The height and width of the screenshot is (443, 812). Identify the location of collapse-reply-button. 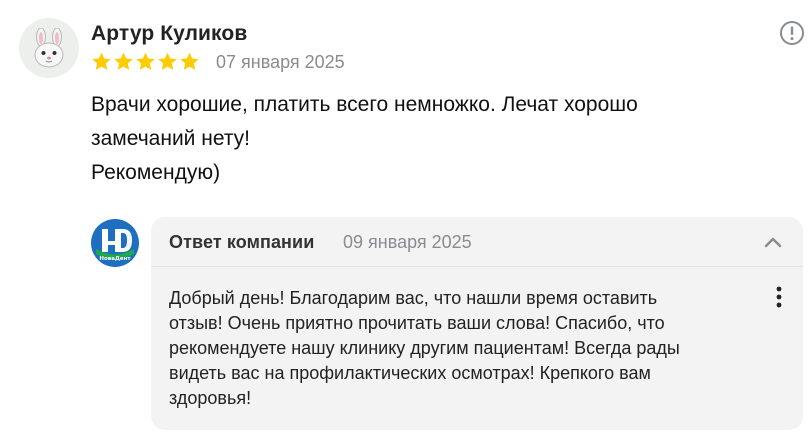
(773, 242).